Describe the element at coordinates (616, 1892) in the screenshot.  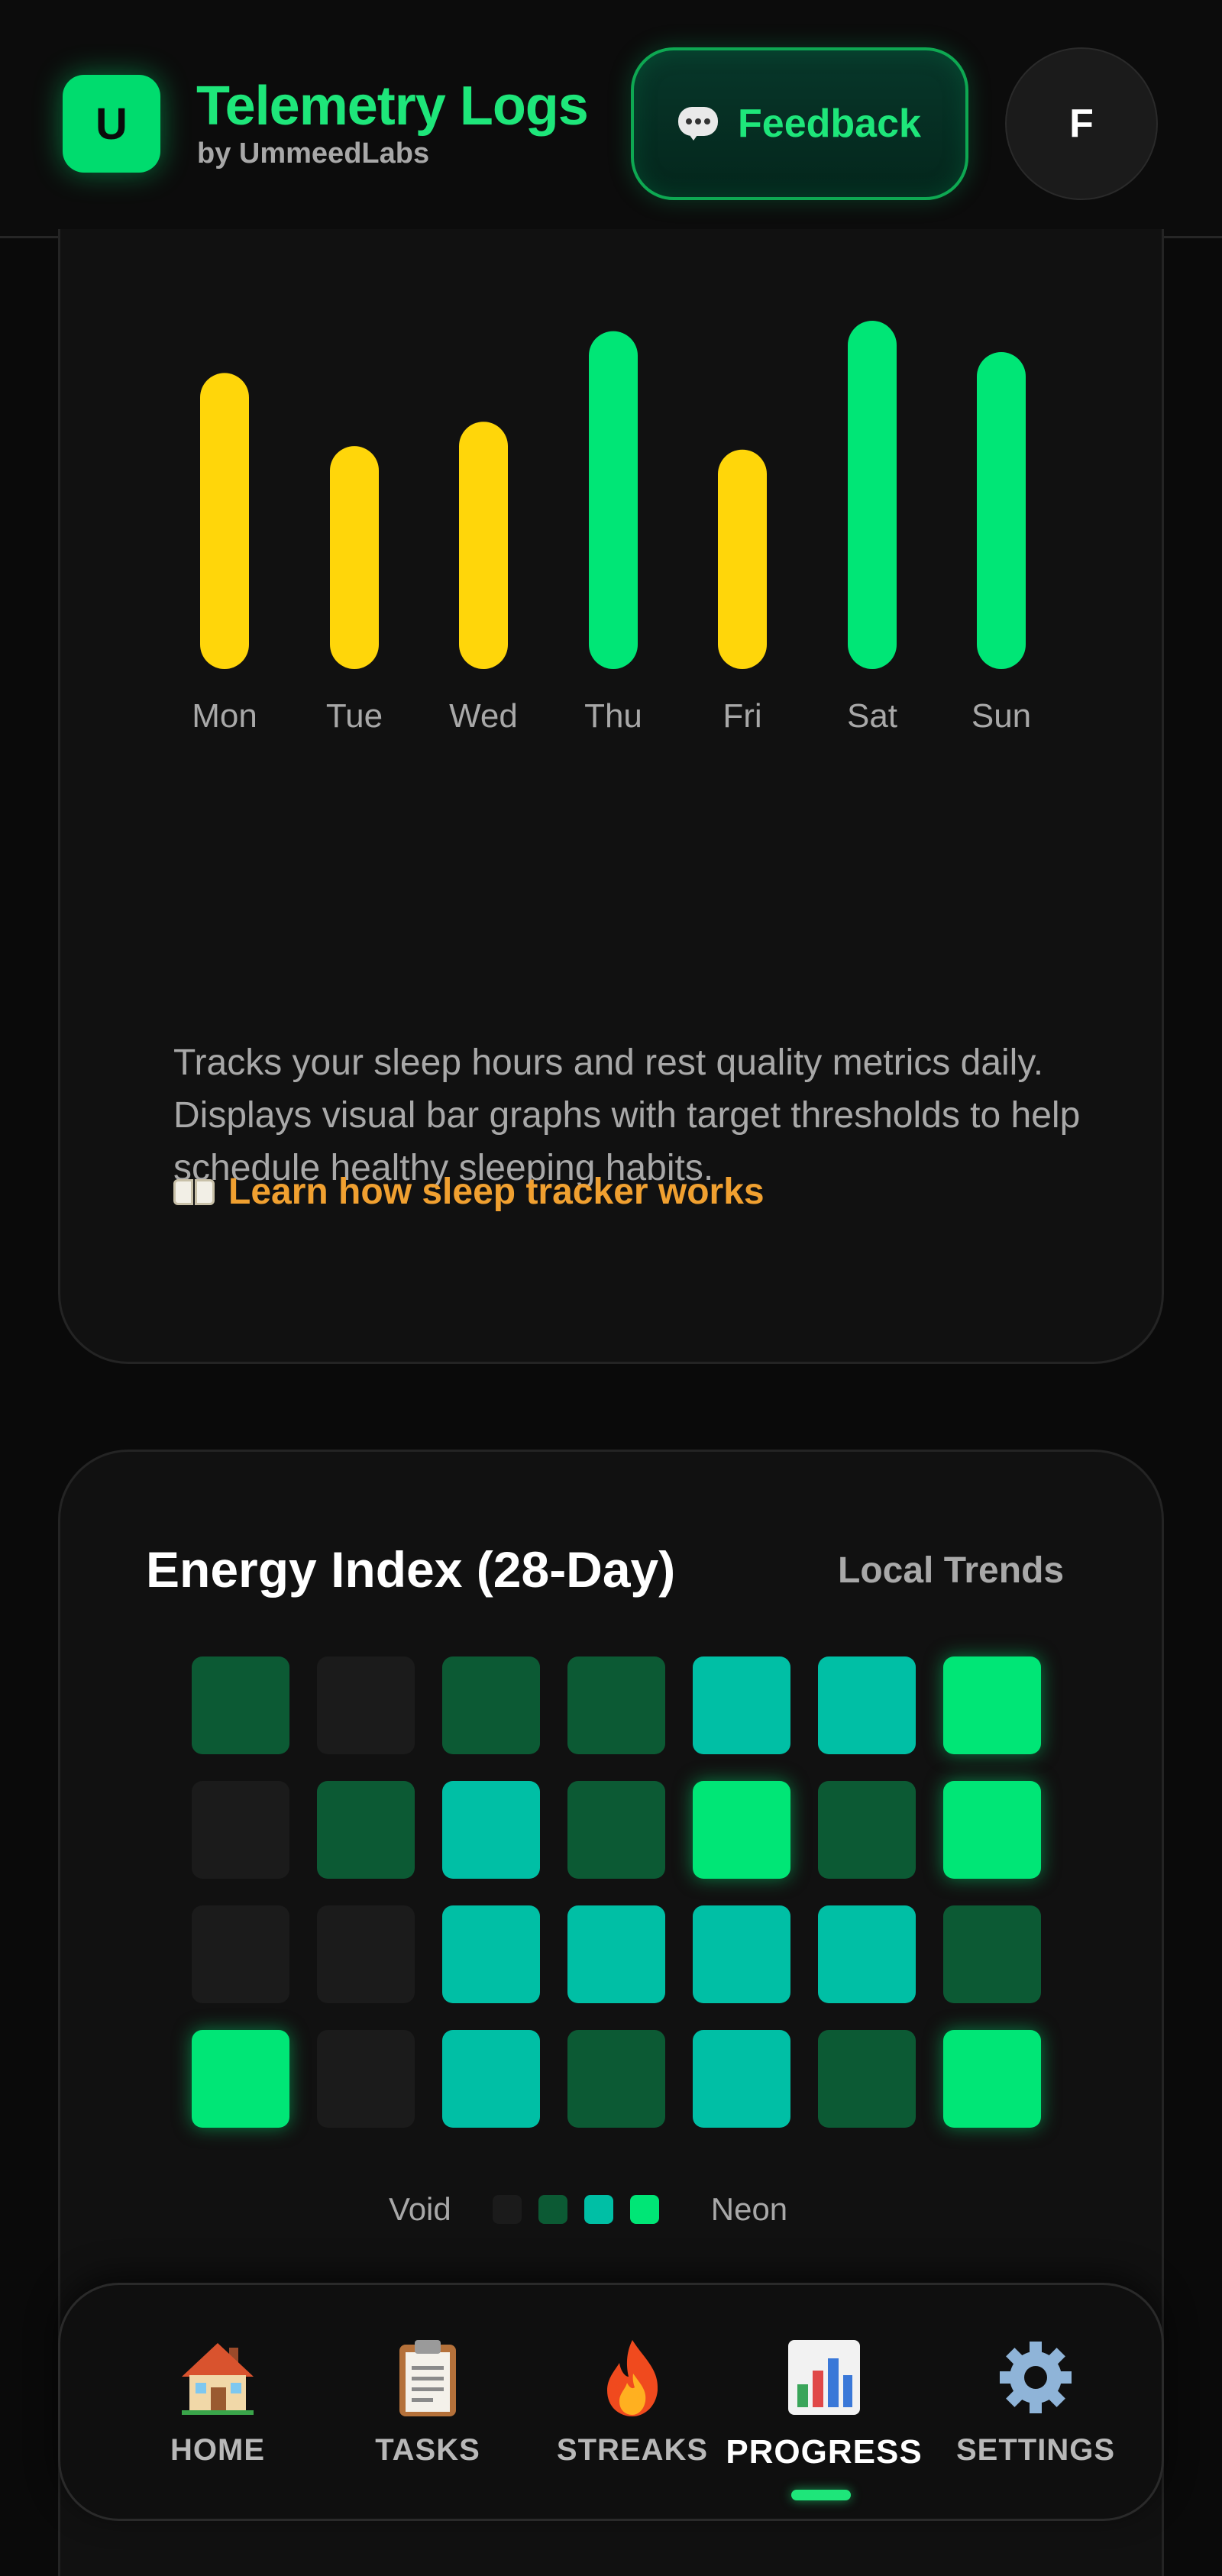
I see `energy-heatmap` at that location.